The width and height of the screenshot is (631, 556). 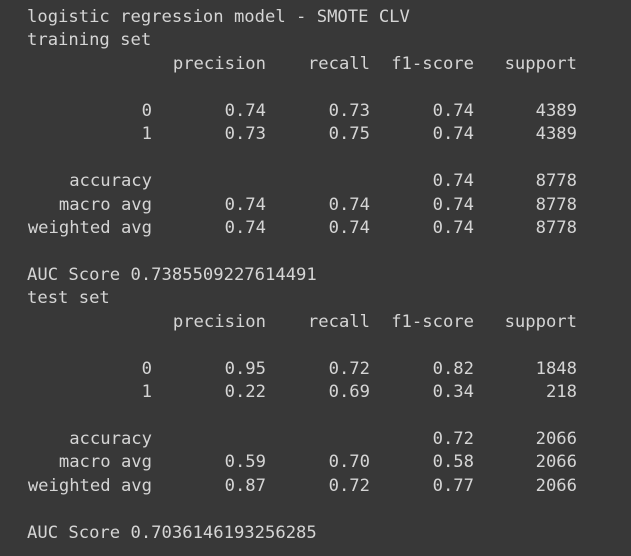 I want to click on f1-value: 0.58, so click(x=453, y=462).